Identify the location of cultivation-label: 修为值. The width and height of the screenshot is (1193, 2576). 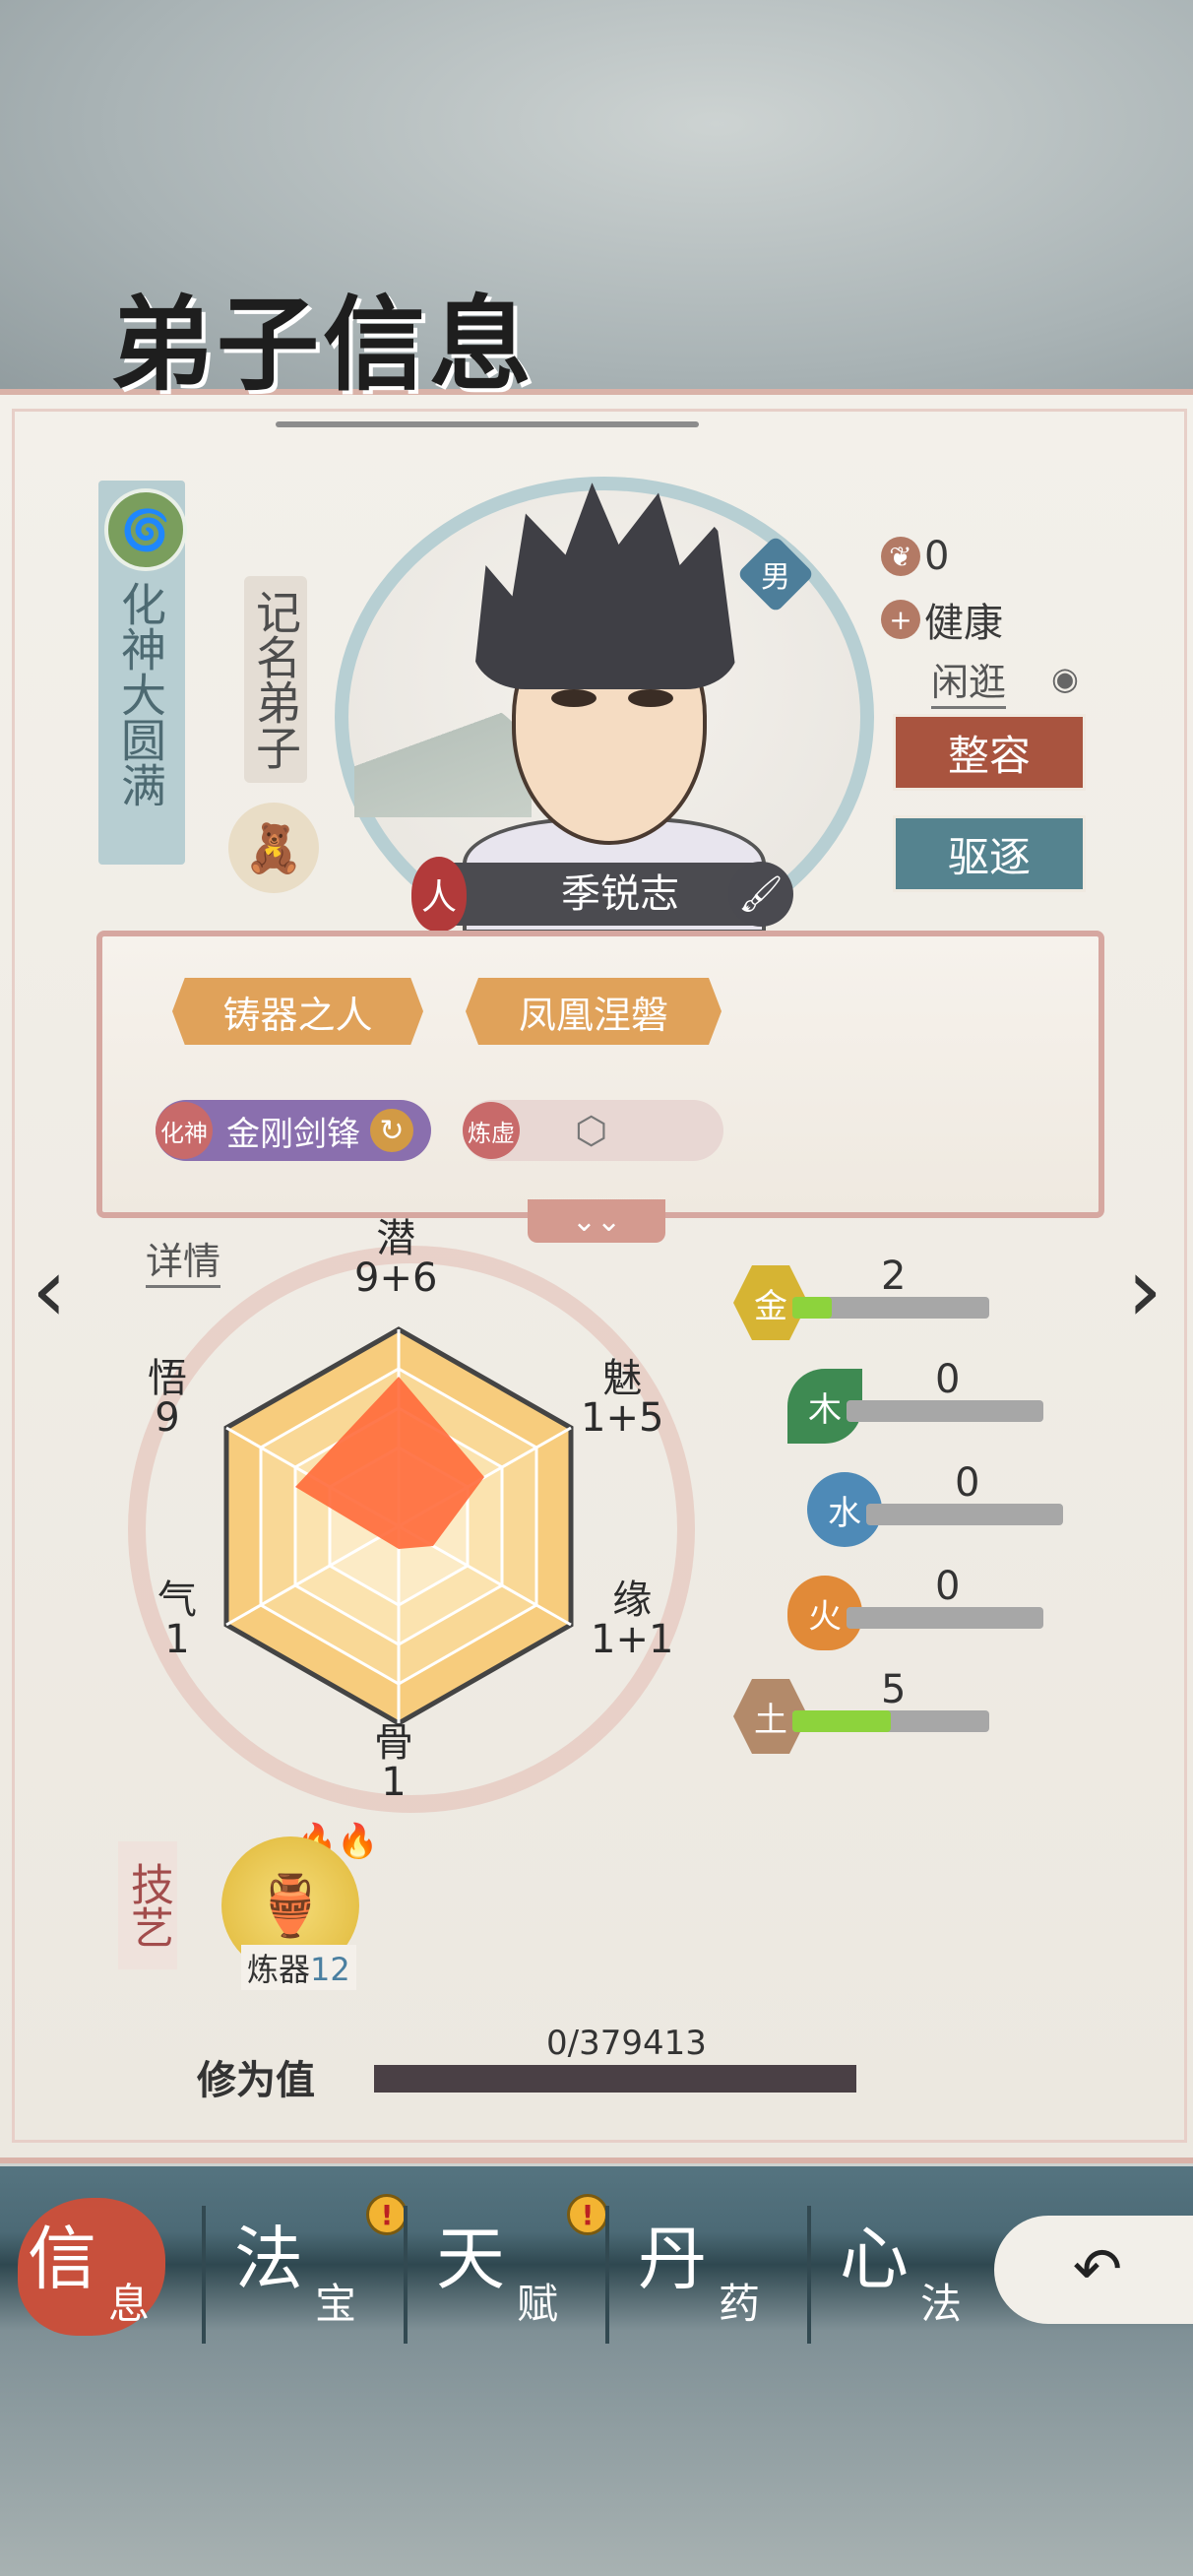
(256, 2080).